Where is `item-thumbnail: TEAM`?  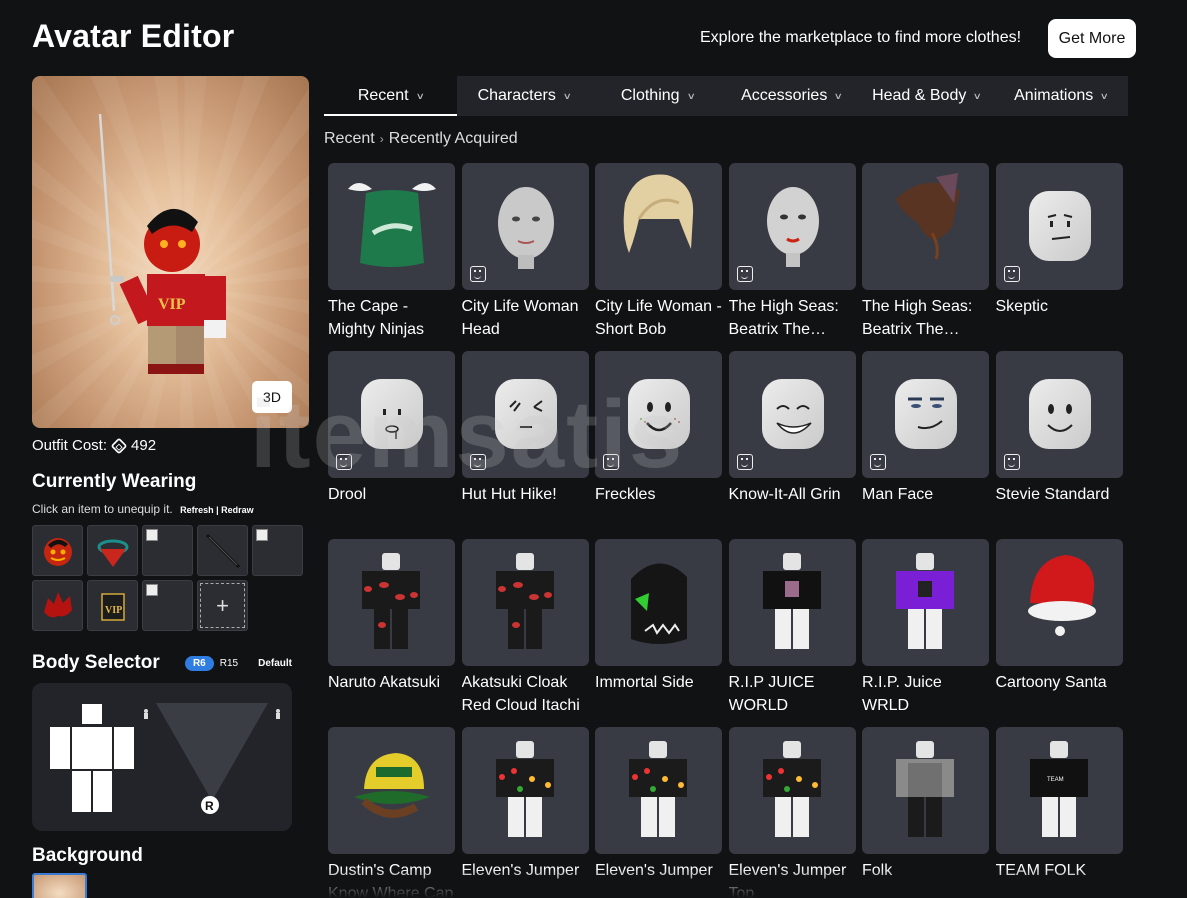
item-thumbnail: TEAM is located at coordinates (1059, 790).